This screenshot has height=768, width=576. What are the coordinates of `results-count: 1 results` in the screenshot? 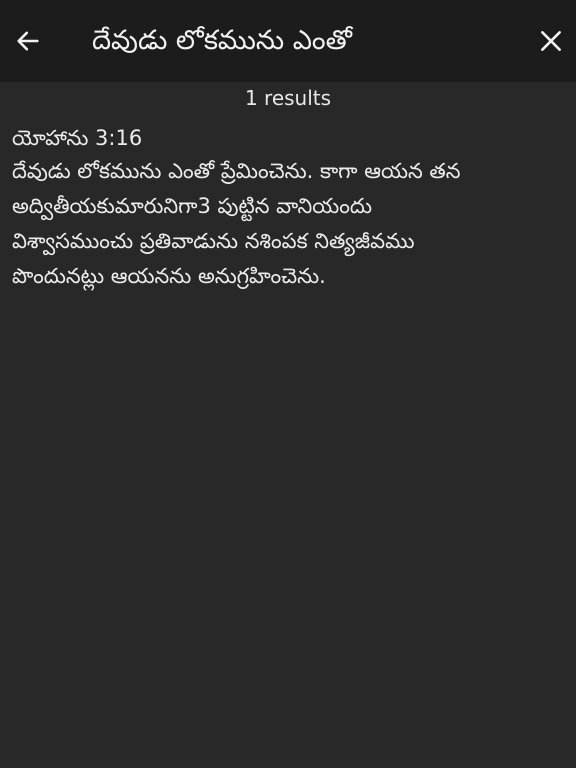 It's located at (288, 98).